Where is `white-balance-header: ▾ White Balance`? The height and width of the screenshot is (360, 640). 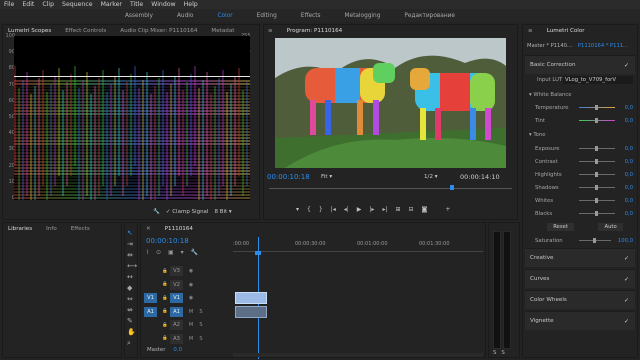
white-balance-header: ▾ White Balance is located at coordinates (581, 94).